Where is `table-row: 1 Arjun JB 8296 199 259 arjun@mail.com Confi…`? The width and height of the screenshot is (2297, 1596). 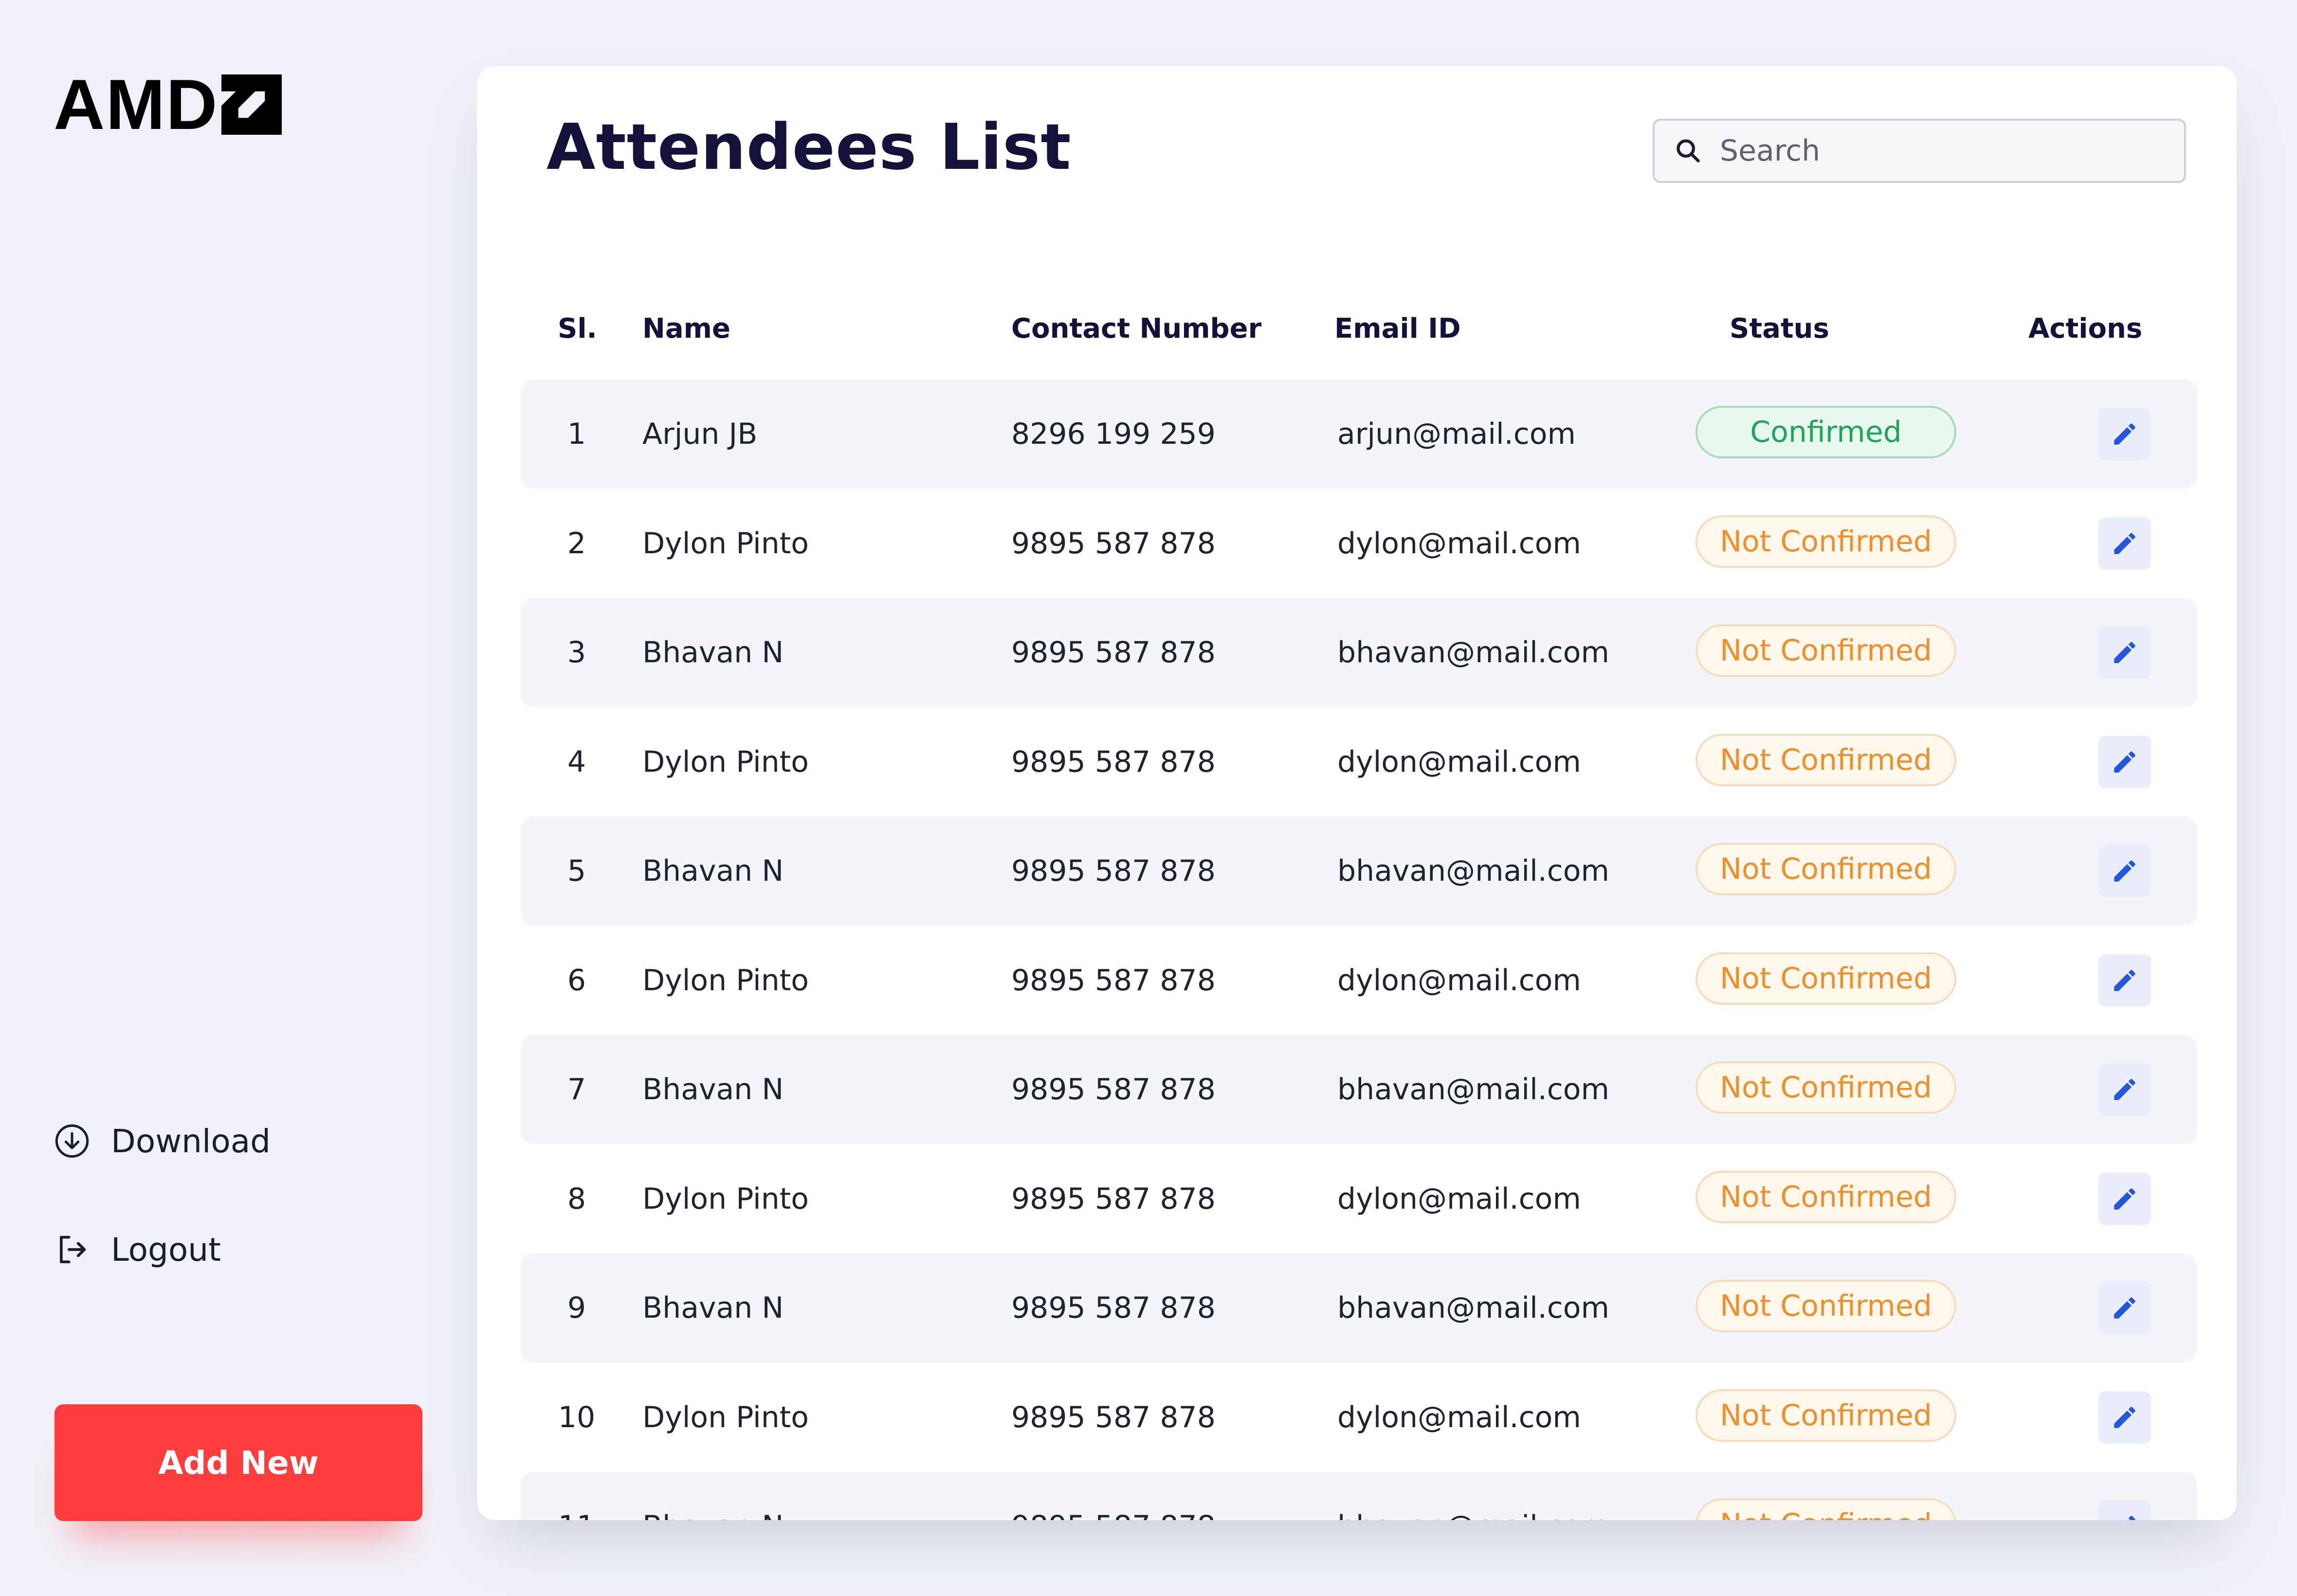 table-row: 1 Arjun JB 8296 199 259 arjun@mail.com Confi… is located at coordinates (1359, 434).